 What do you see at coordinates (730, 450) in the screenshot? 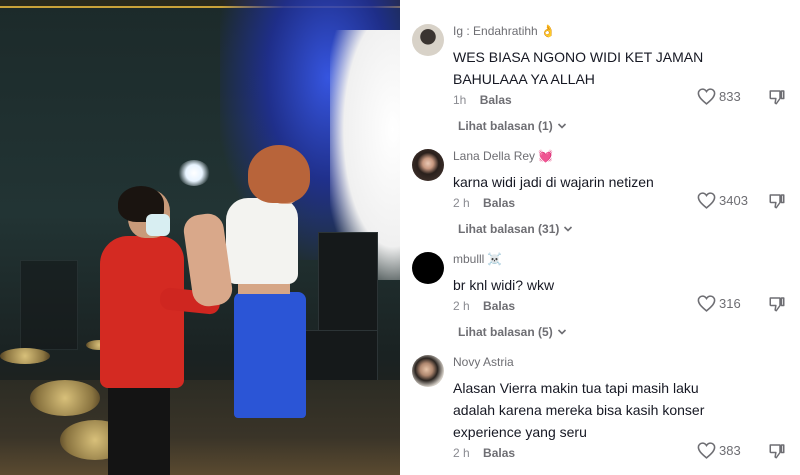
I see `like-count: 383` at bounding box center [730, 450].